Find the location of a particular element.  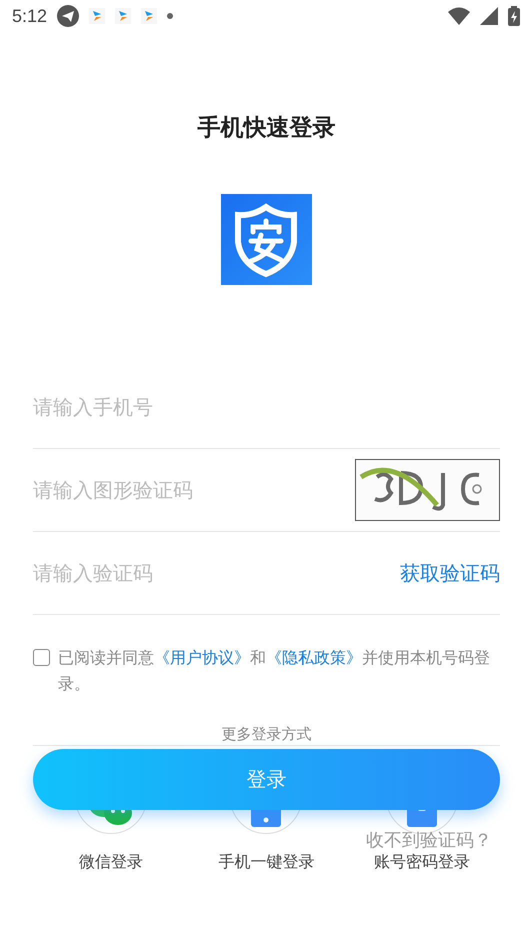

agreement-checkbox is located at coordinates (41, 657).